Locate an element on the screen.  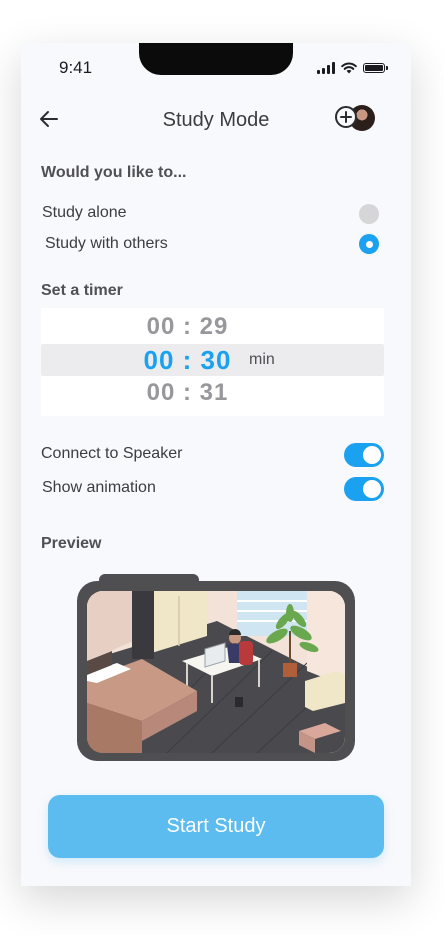
timer-option-selected: 00 : 30 min is located at coordinates (212, 360).